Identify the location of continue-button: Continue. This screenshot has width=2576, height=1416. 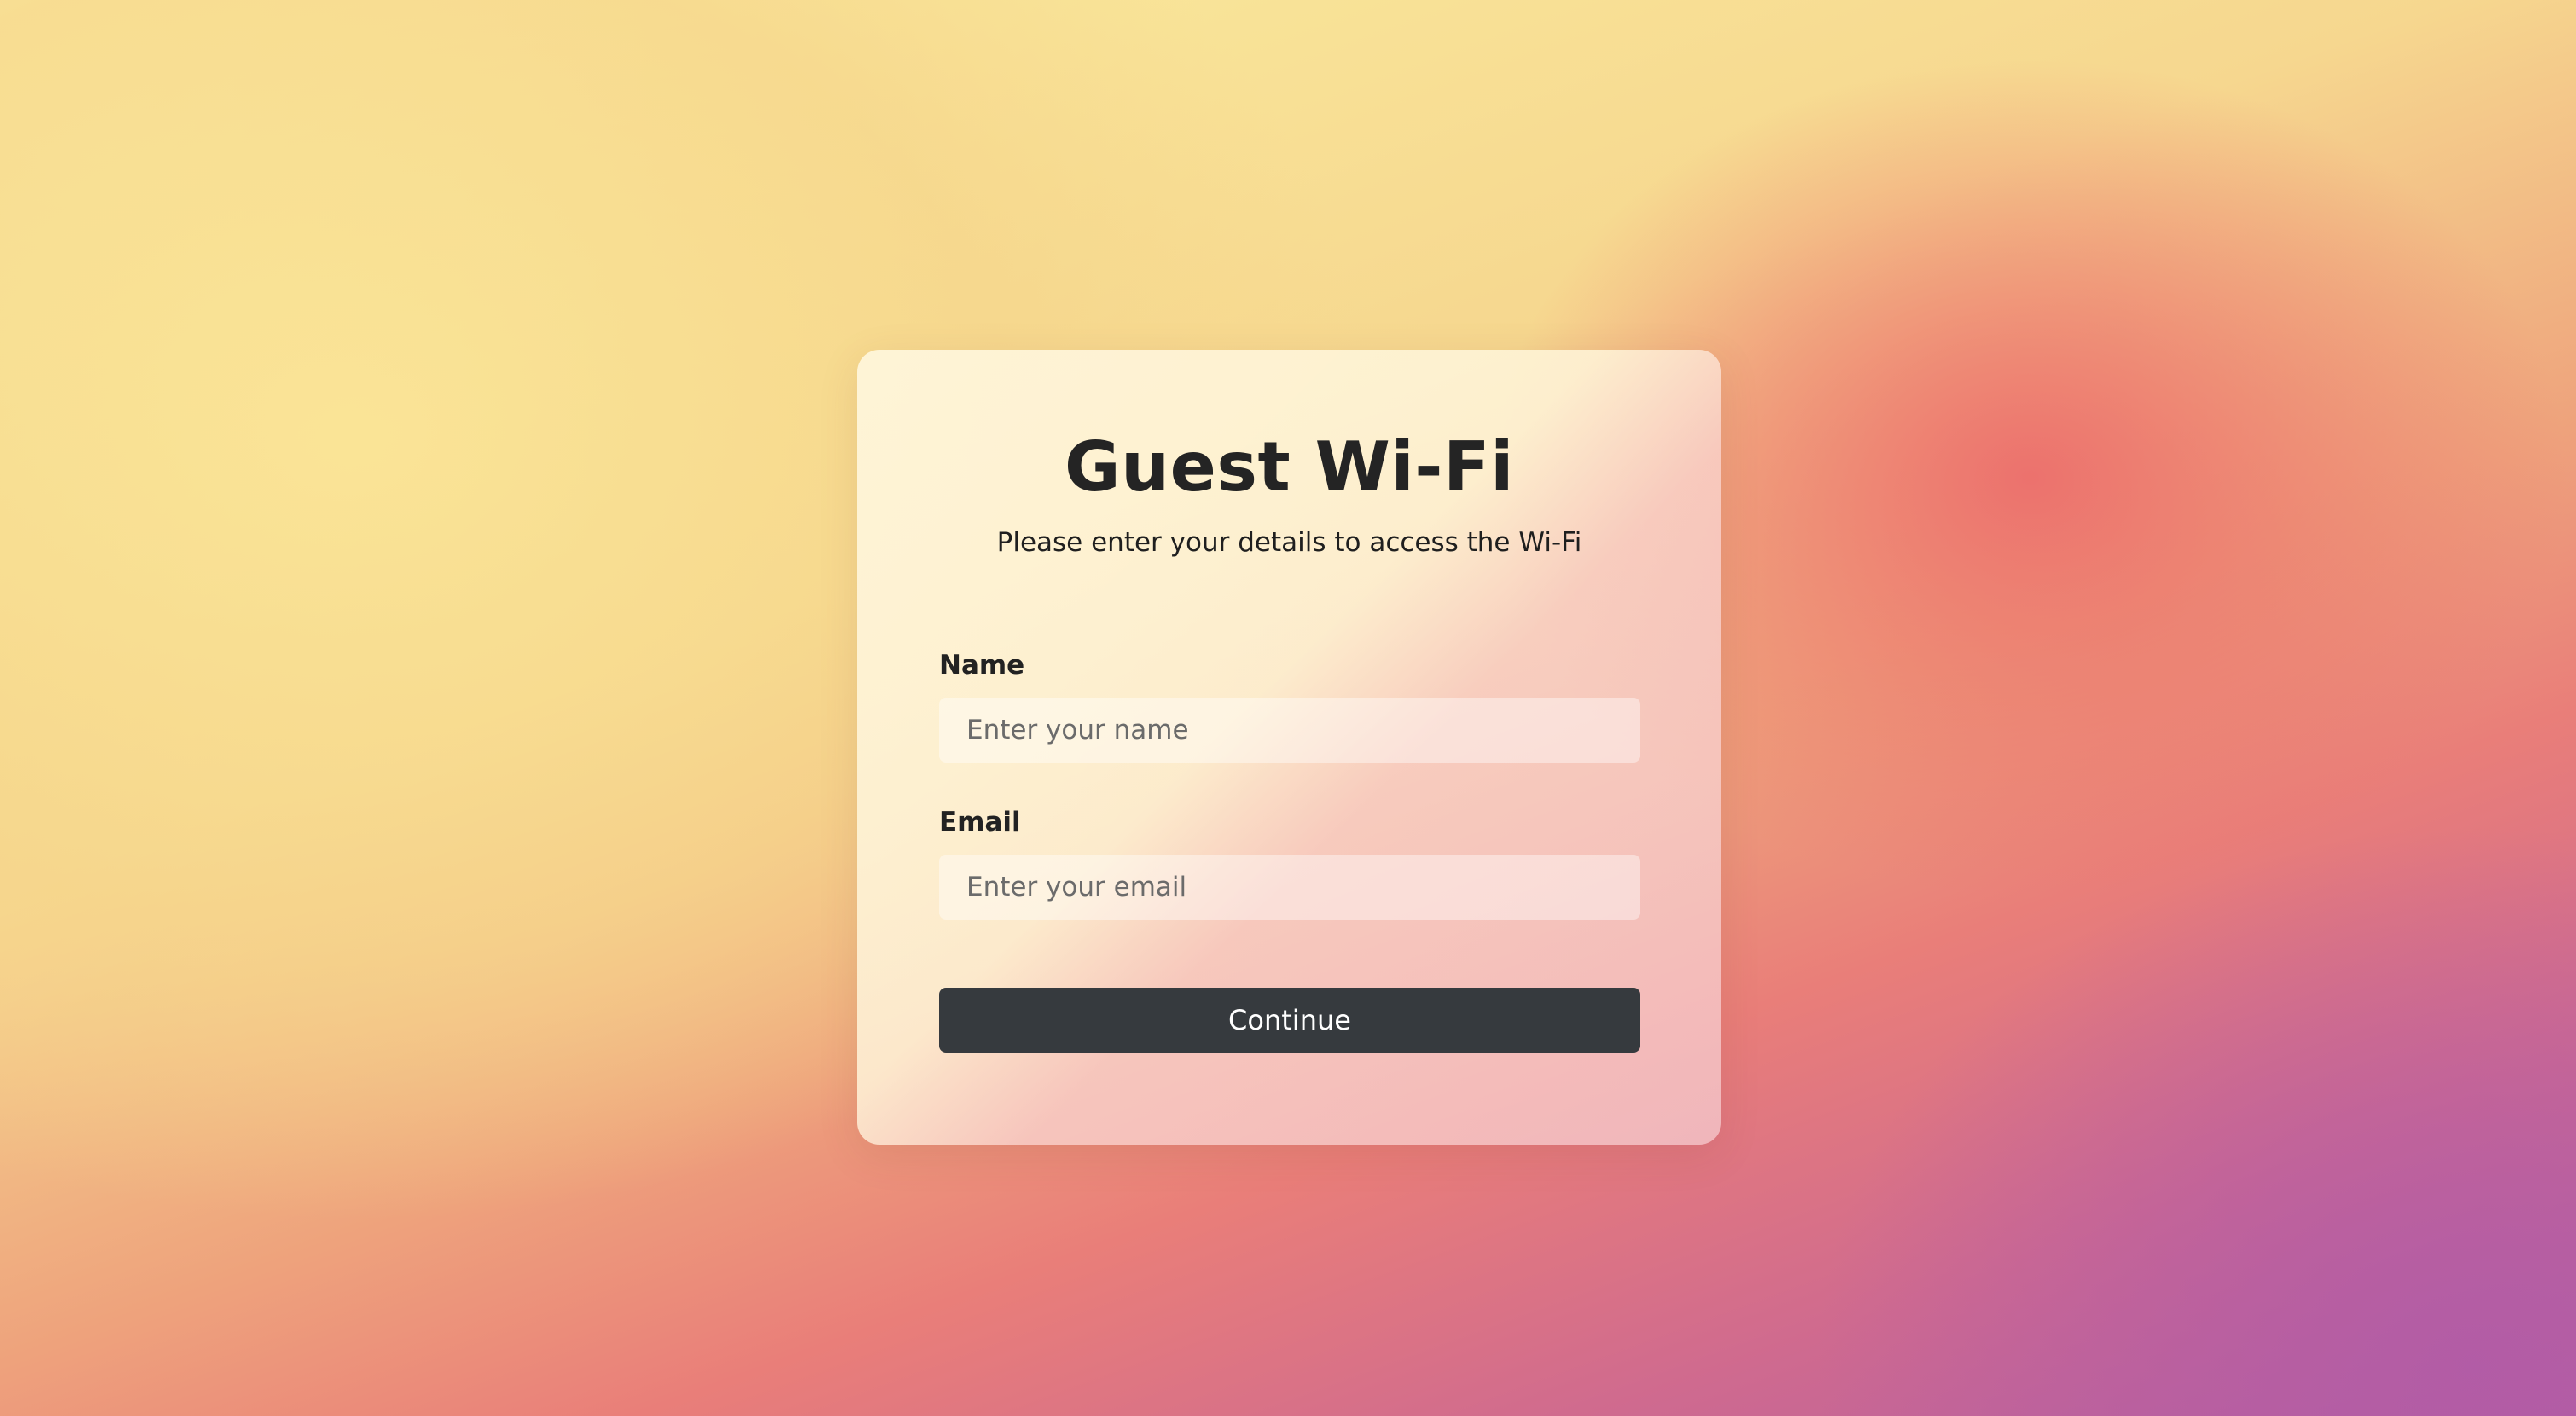
(1289, 1020).